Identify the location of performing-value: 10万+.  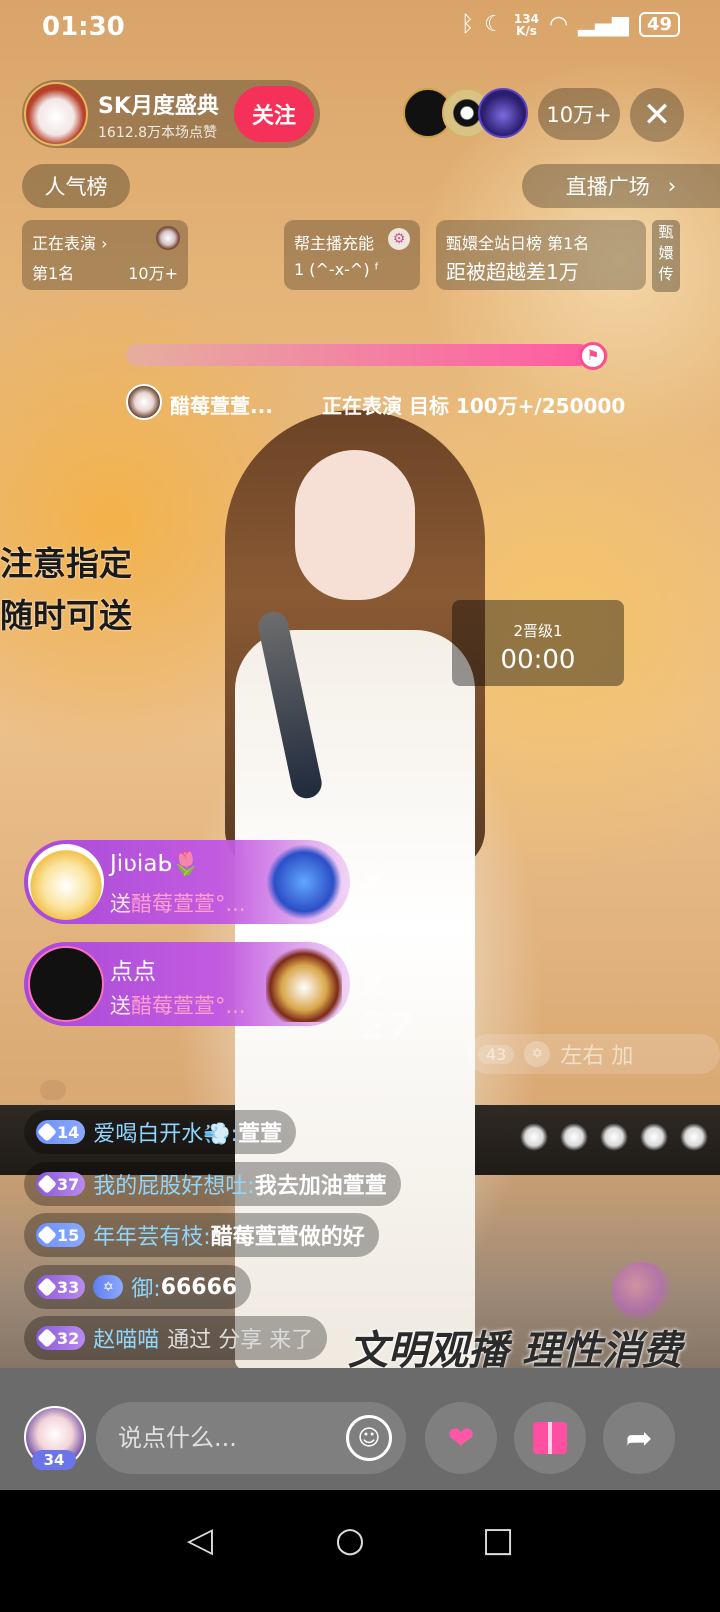
(153, 273).